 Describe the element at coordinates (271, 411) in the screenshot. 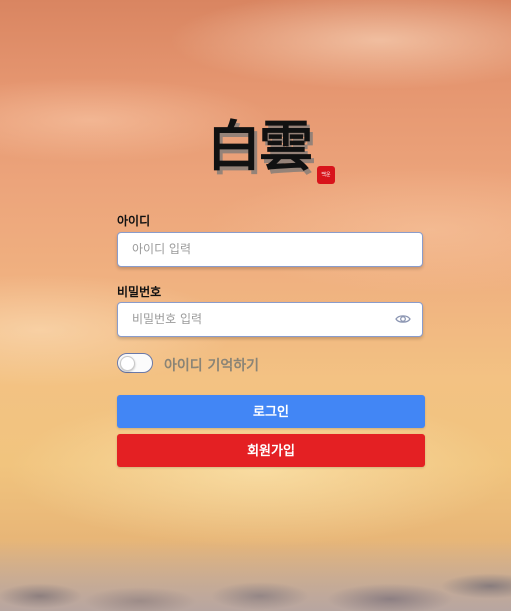

I see `login-button: 로그인` at that location.